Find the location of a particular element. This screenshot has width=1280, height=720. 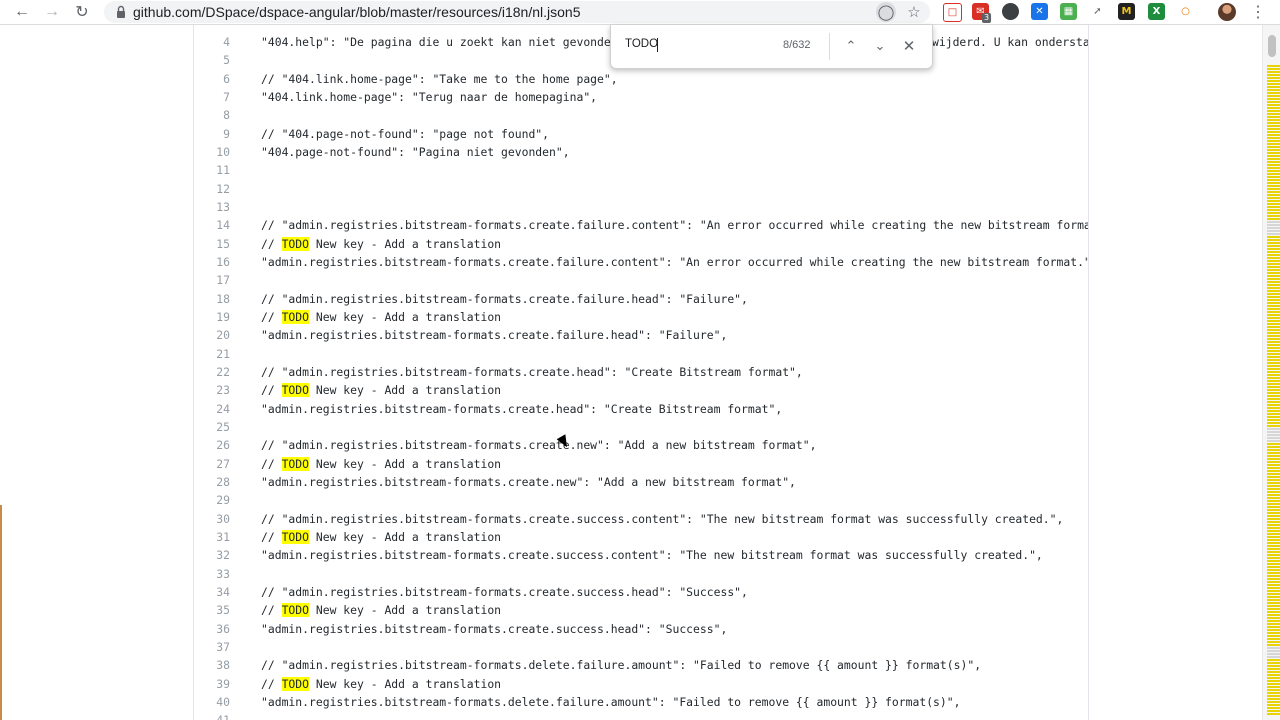

forward-arrow-icon: → is located at coordinates (52, 12).